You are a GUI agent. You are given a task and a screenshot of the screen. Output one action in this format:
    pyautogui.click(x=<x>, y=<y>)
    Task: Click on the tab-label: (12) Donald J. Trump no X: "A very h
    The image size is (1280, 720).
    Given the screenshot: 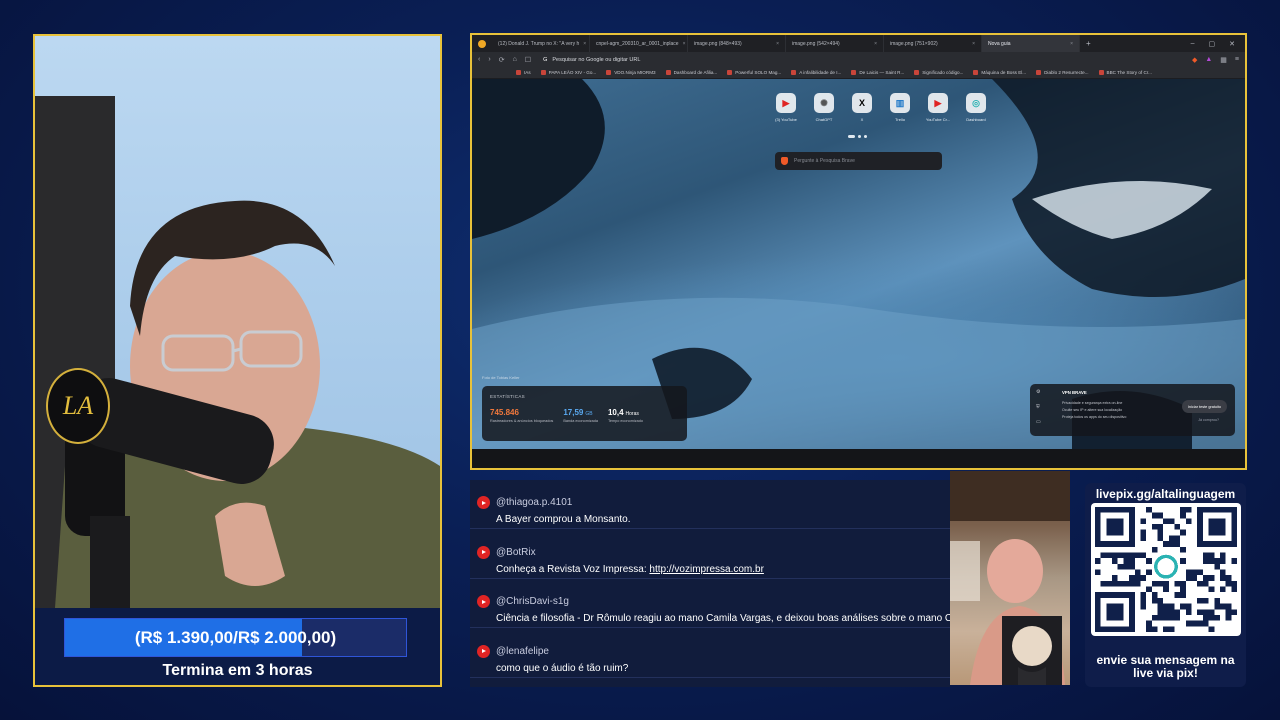 What is the action you would take?
    pyautogui.click(x=539, y=43)
    